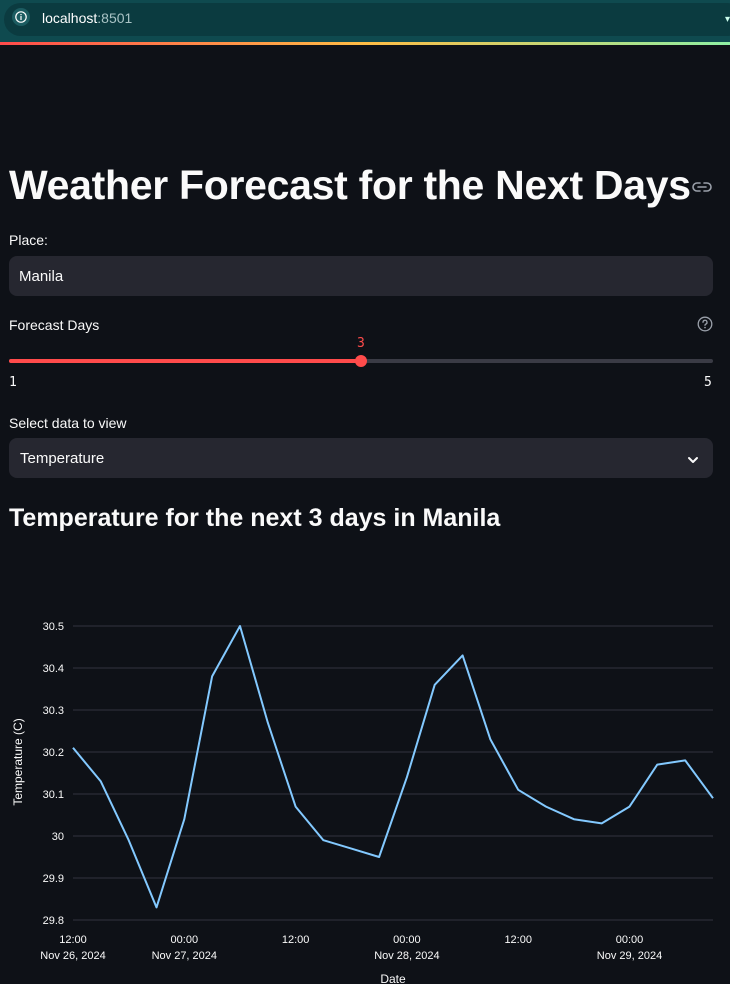 The height and width of the screenshot is (984, 730). Describe the element at coordinates (184, 956) in the screenshot. I see `x-tick-date-label: Nov 27, 2024` at that location.